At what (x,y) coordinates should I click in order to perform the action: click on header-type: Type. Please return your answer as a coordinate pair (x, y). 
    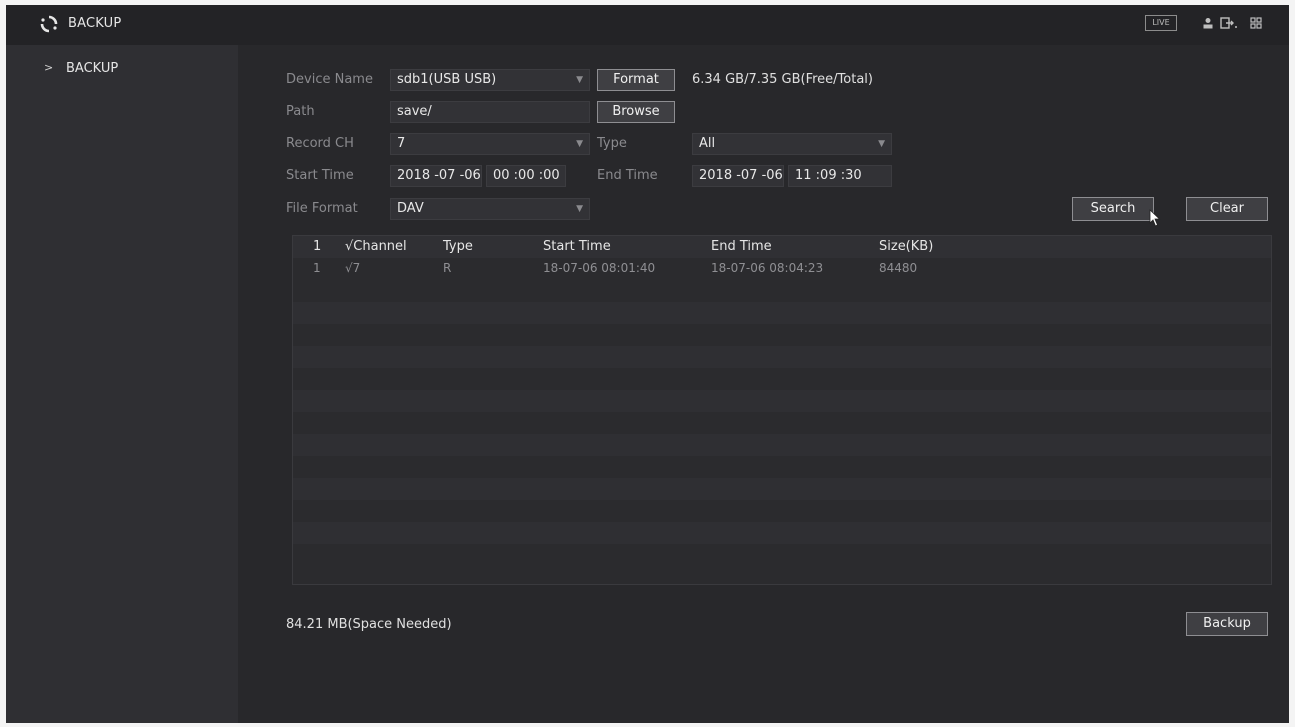
    Looking at the image, I should click on (458, 246).